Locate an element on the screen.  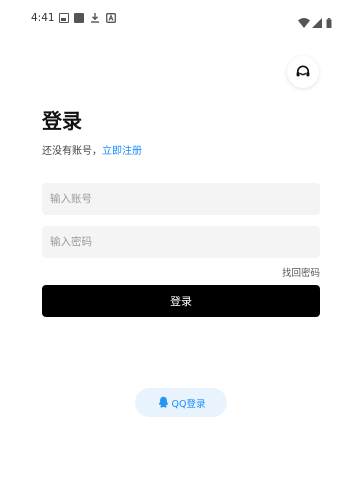
status-bar: 4:41 is located at coordinates (178, 18).